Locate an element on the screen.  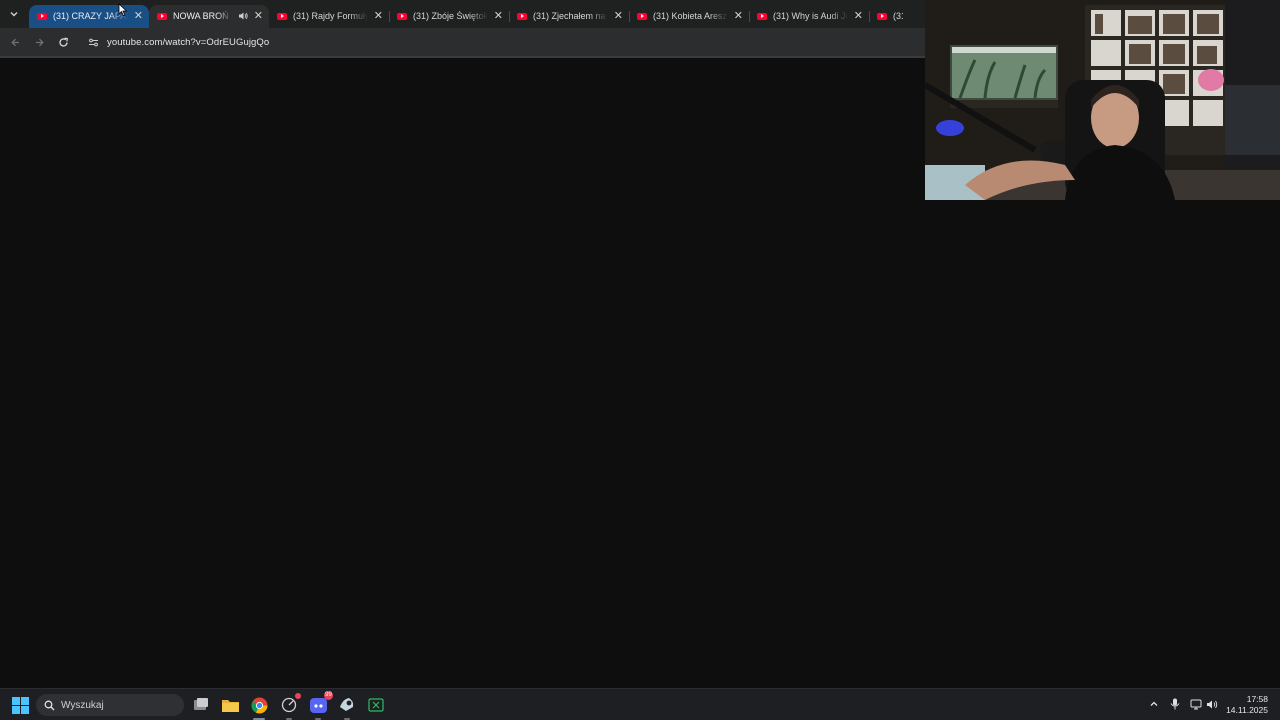
search-placeholder: Wyszukaj is located at coordinates (82, 705).